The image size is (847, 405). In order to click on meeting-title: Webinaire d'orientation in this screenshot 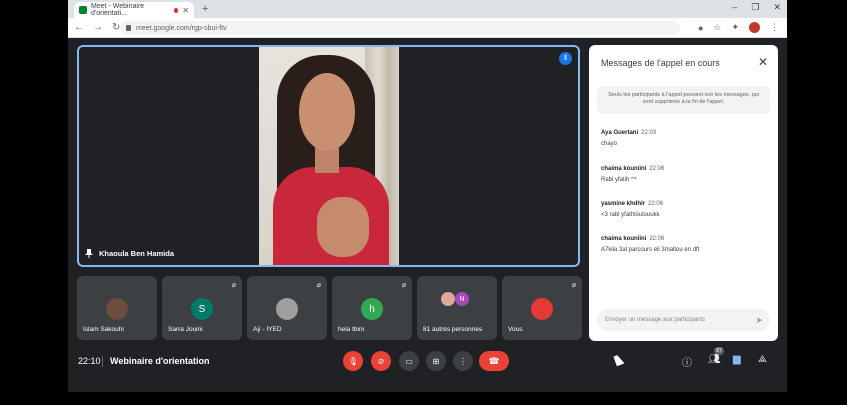, I will do `click(160, 361)`.